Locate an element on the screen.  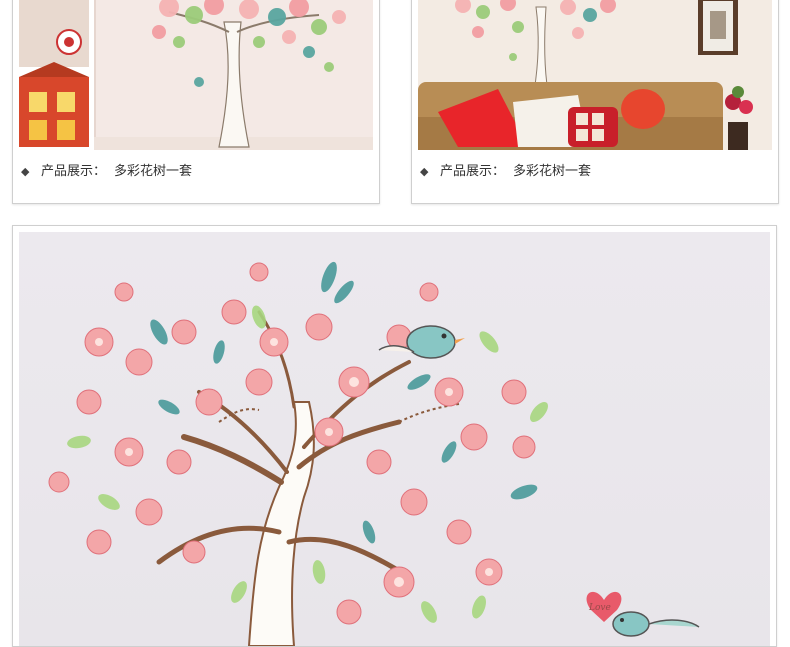
product-caption-left: ◆ 产品展示： 多彩花树一套 is located at coordinates (106, 172).